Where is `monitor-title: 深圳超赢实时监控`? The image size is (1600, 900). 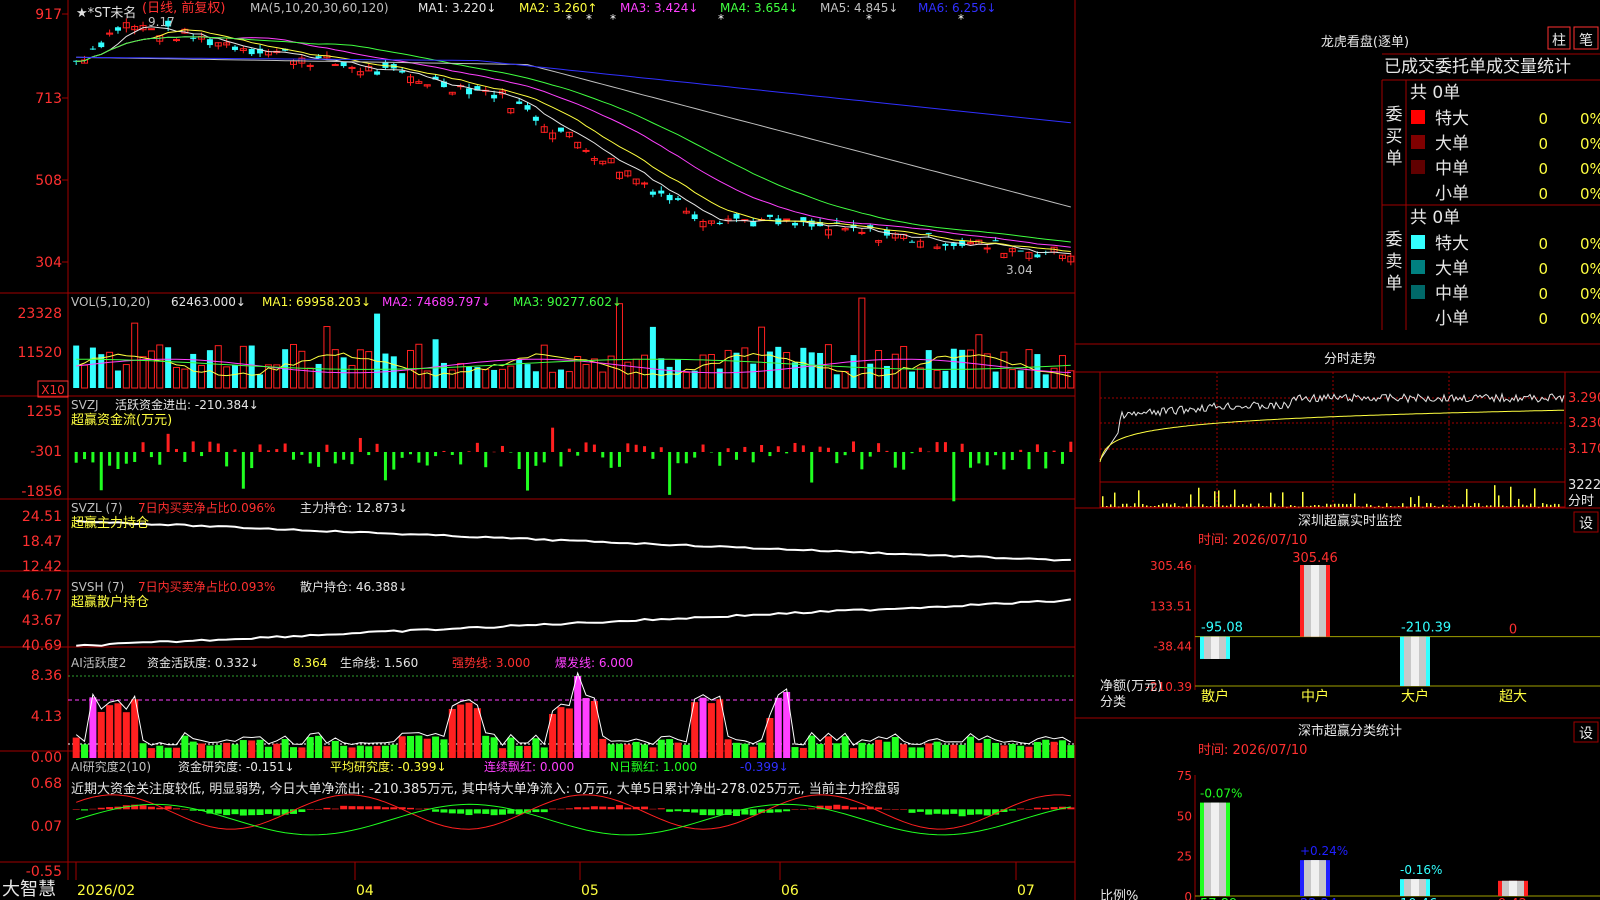 monitor-title: 深圳超赢实时监控 is located at coordinates (1350, 521).